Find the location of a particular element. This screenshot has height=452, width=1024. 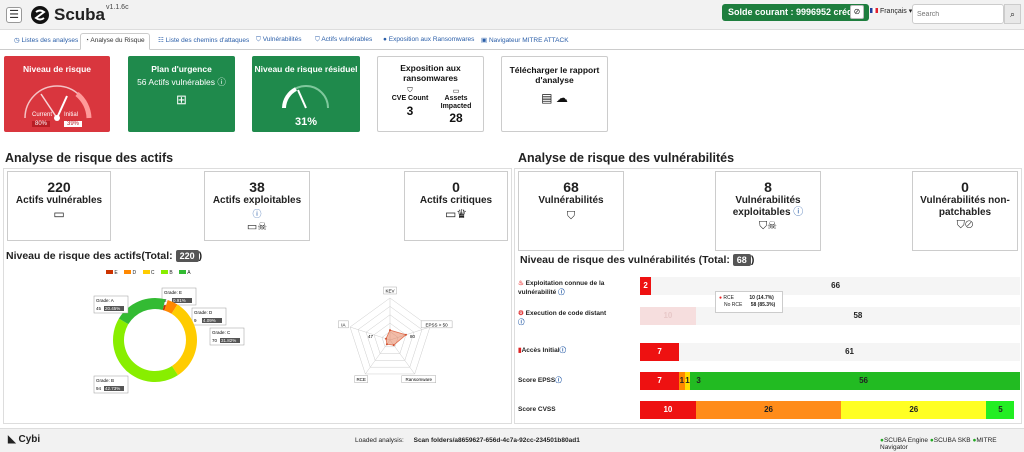

card-title: Niveau de risque résiduel is located at coordinates (306, 69).